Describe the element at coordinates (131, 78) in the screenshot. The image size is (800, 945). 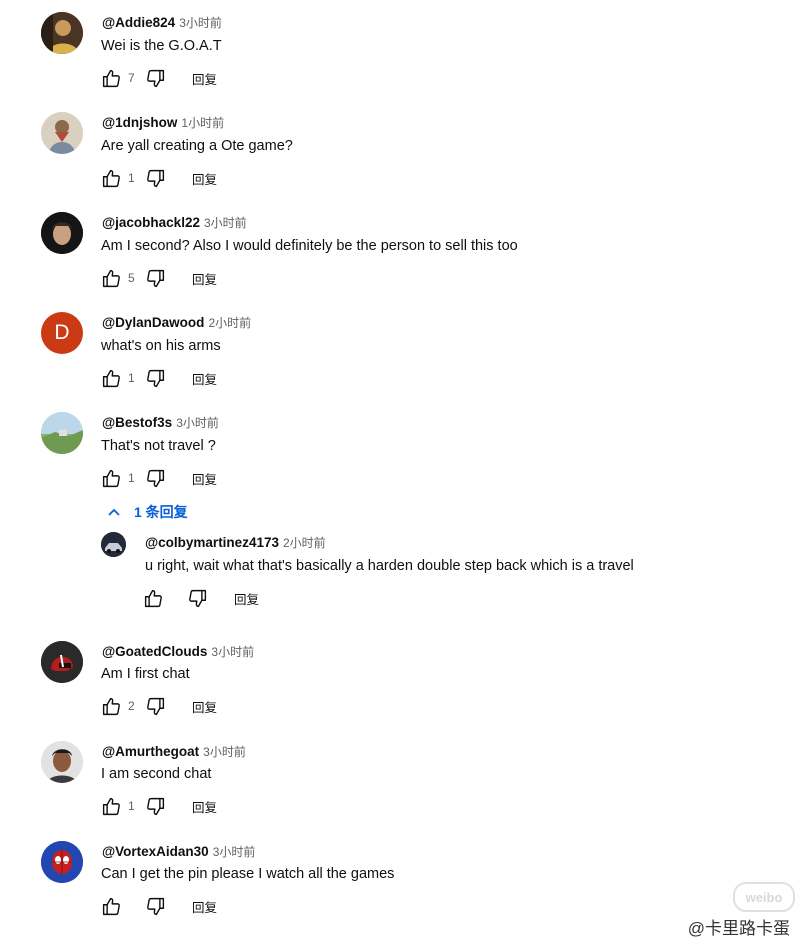
I see `like-count: 7` at that location.